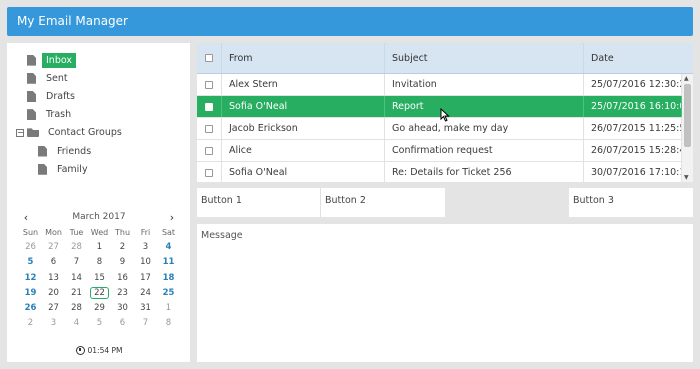 This screenshot has height=369, width=700. Describe the element at coordinates (59, 60) in the screenshot. I see `tree-item-label: Inbox` at that location.